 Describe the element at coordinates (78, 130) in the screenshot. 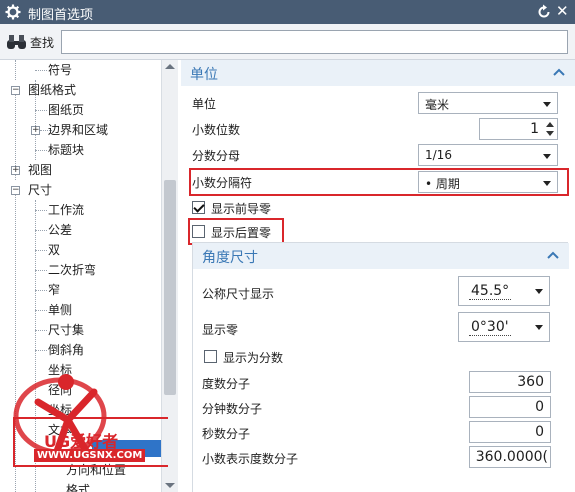

I see `tree-item-borders-zones: 边界和区域` at that location.